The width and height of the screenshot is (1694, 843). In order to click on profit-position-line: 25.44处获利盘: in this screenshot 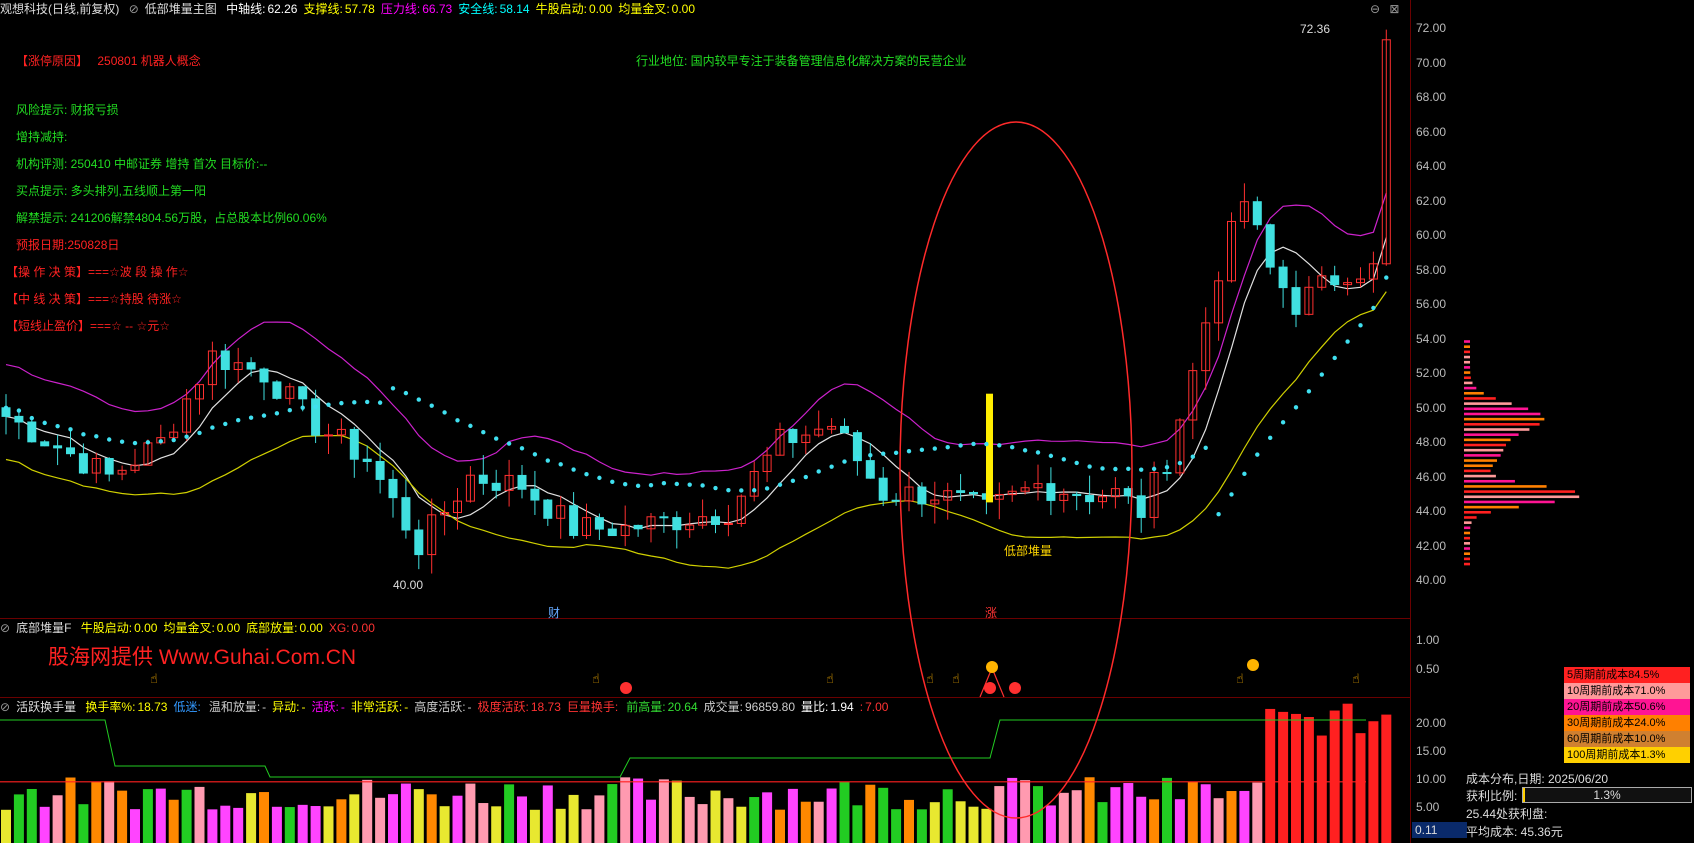, I will do `click(1507, 814)`.